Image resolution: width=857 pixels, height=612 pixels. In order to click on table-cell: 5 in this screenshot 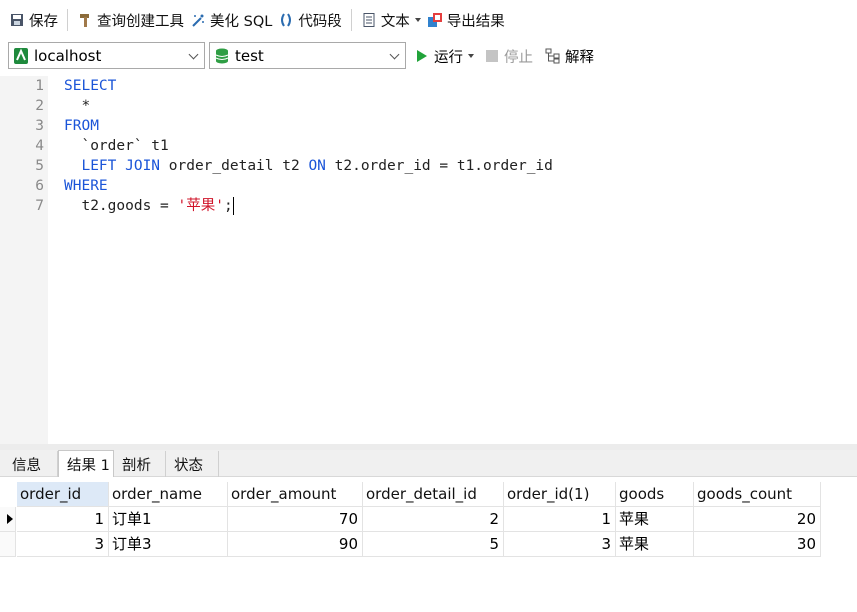, I will do `click(433, 544)`.